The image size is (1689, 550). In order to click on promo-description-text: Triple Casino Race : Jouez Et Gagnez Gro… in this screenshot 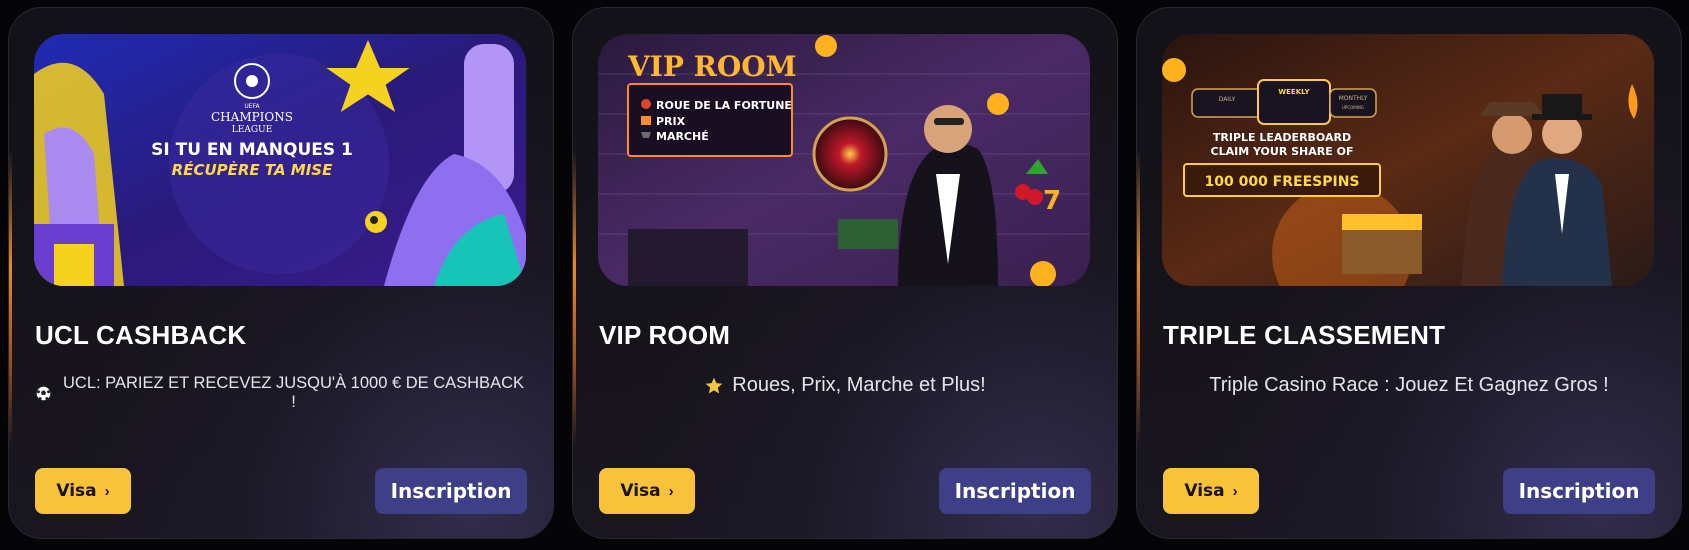, I will do `click(1409, 385)`.